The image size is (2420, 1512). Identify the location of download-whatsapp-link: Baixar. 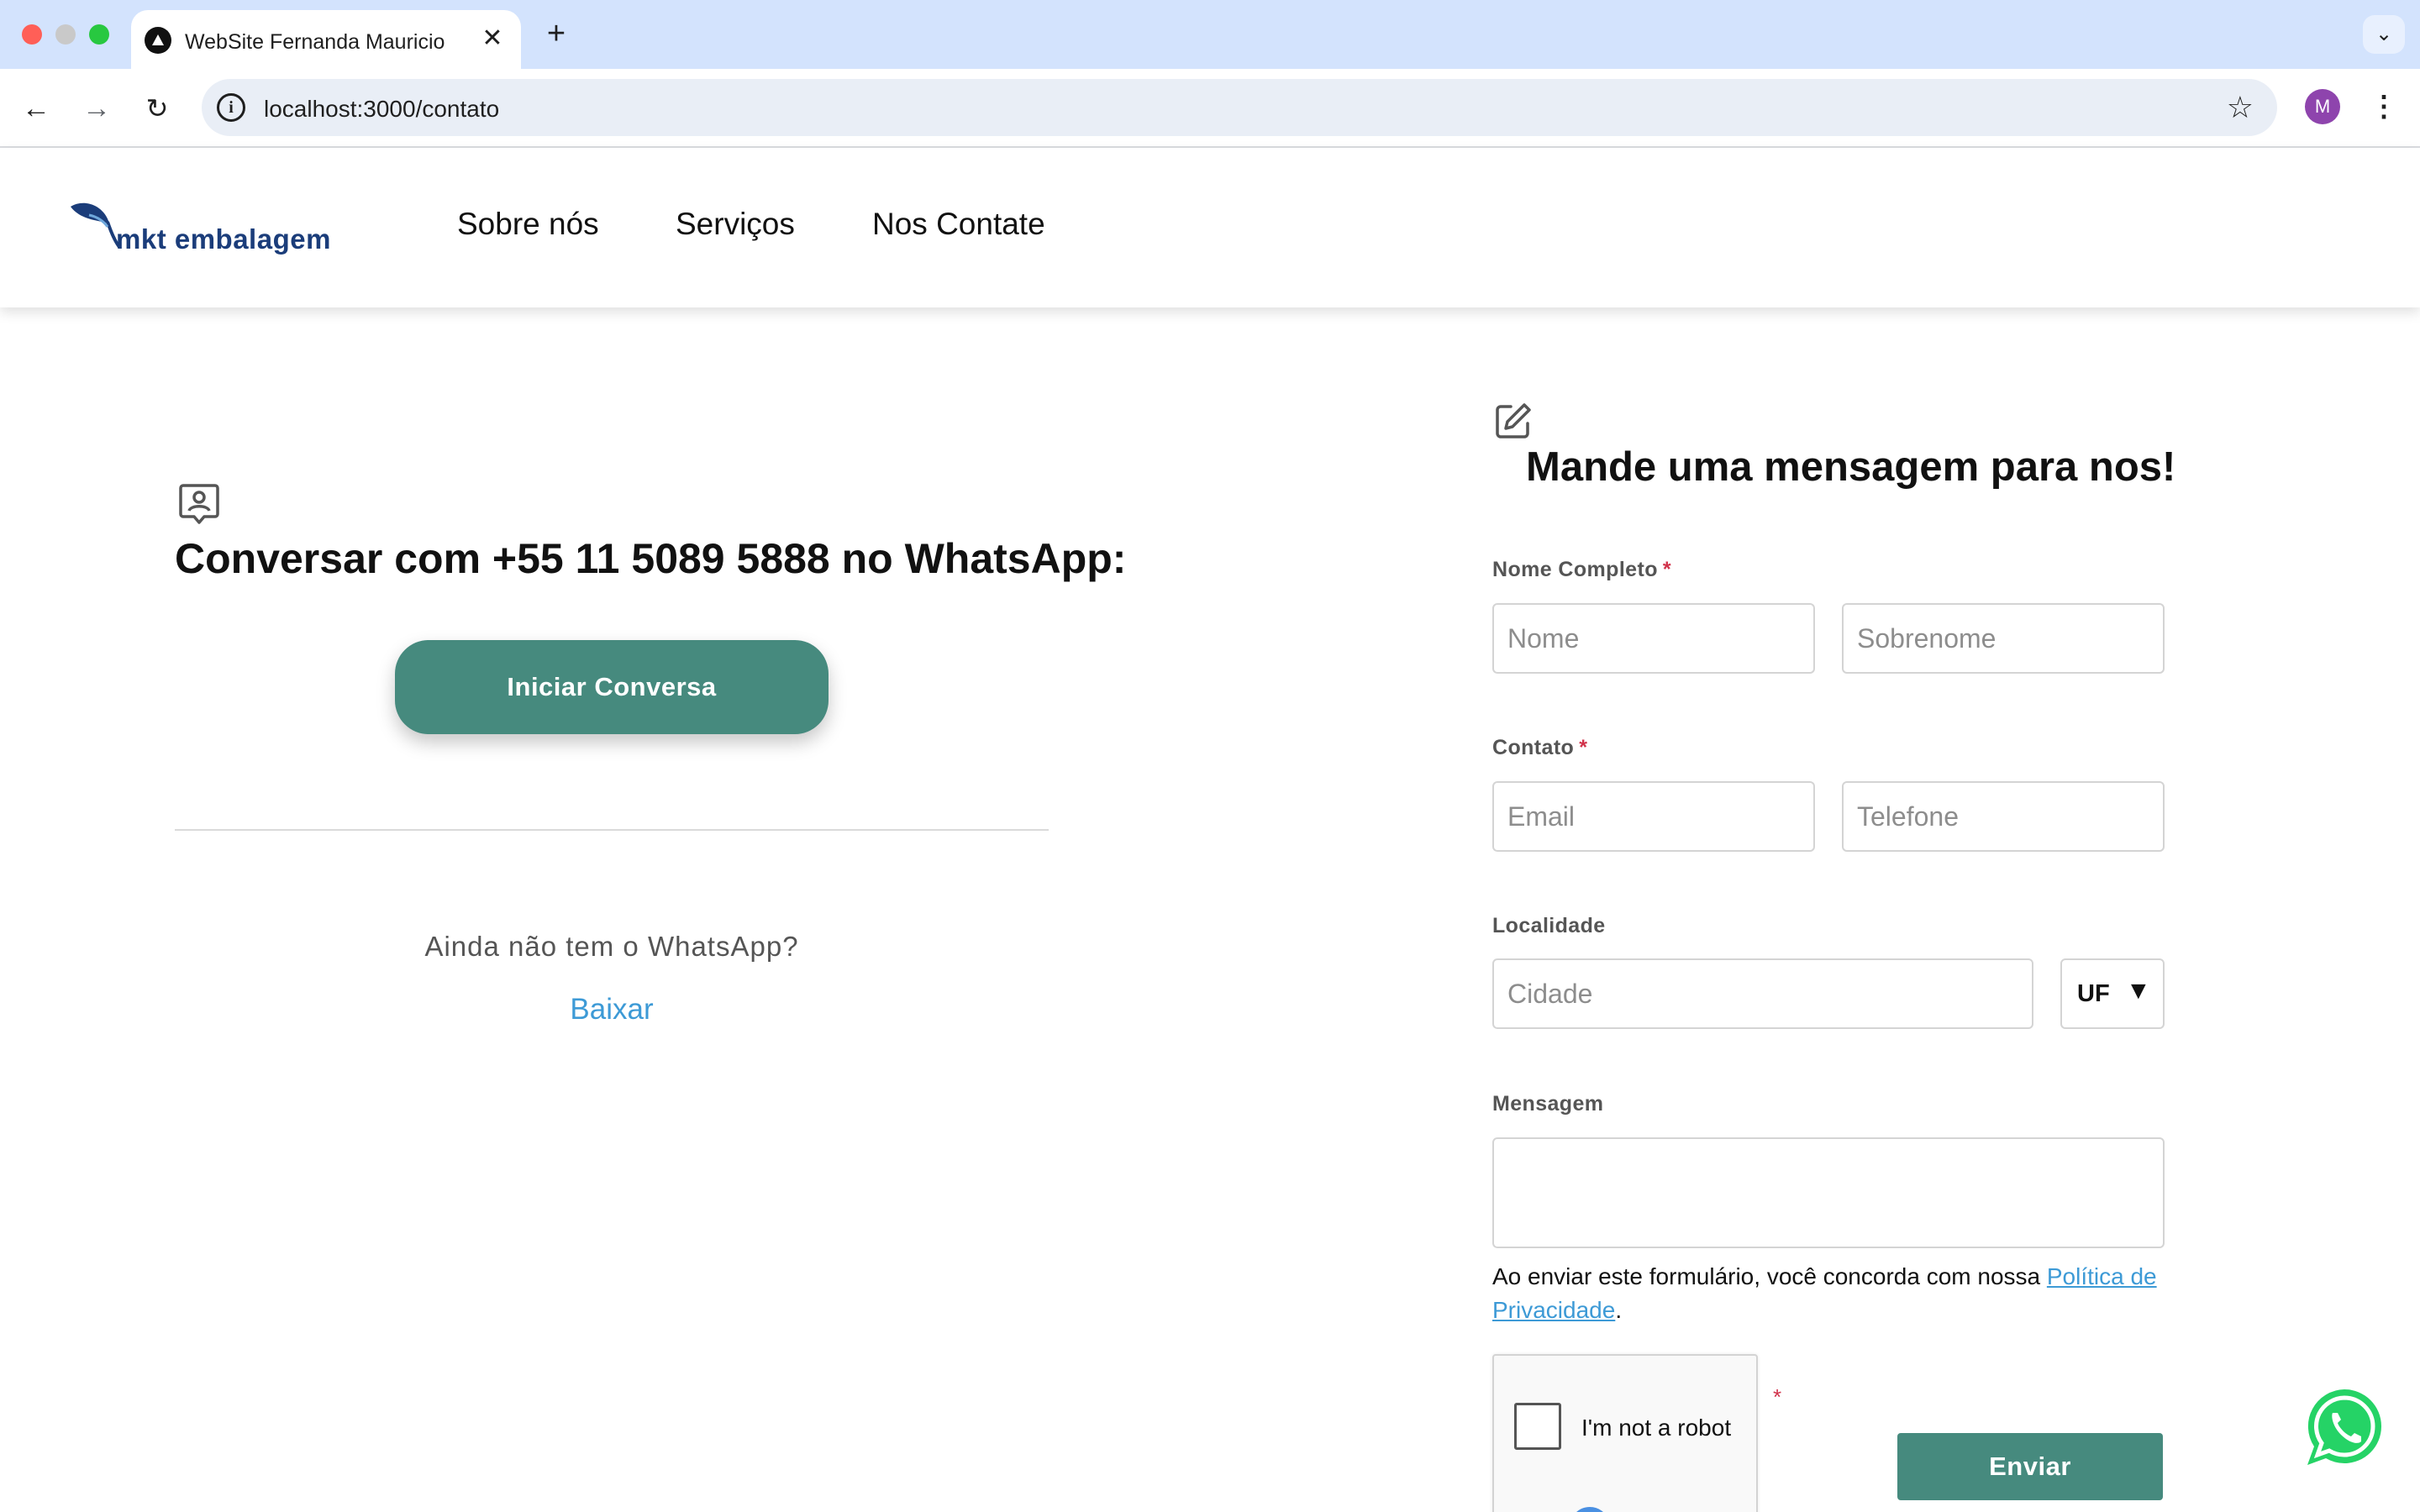
(612, 1009).